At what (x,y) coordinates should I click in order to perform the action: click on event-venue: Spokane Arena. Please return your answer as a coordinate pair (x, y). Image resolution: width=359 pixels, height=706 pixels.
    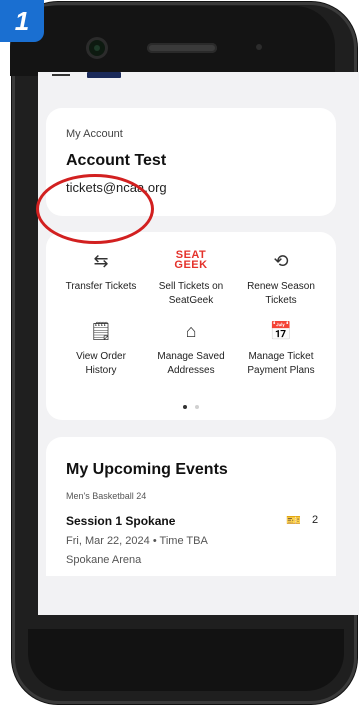
    Looking at the image, I should click on (104, 560).